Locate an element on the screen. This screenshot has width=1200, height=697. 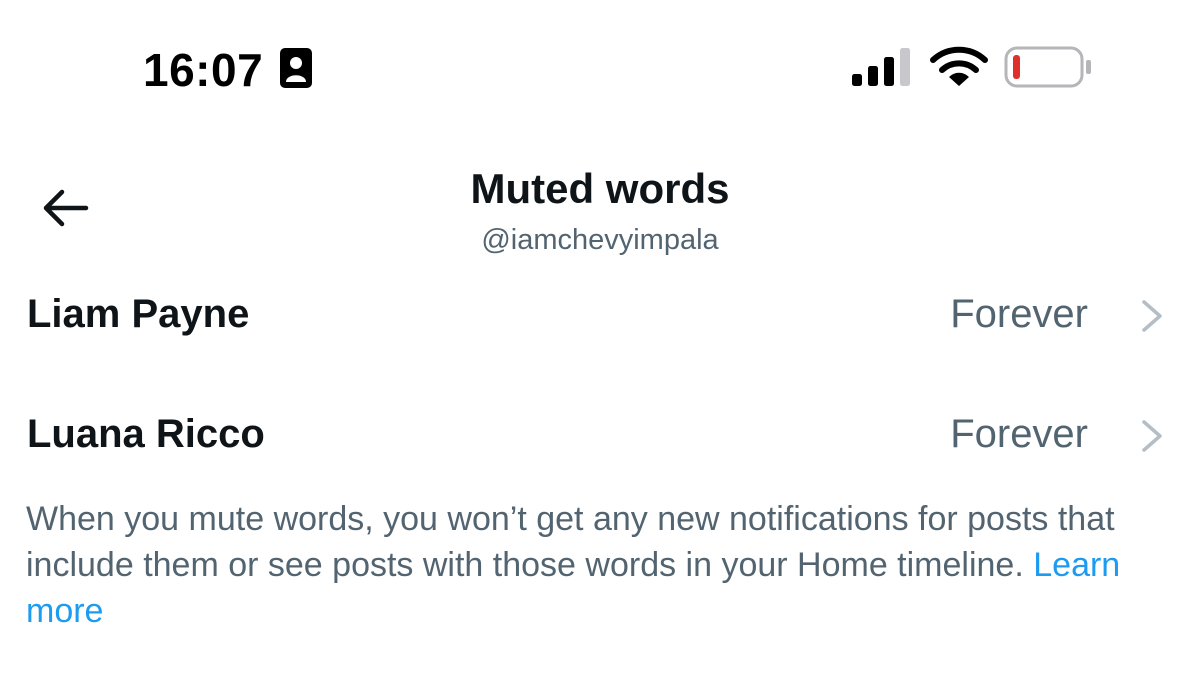
wifi-icon is located at coordinates (959, 66).